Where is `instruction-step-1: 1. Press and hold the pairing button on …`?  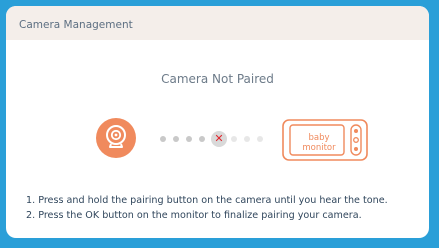
instruction-step-1: 1. Press and hold the pairing button on … is located at coordinates (207, 200).